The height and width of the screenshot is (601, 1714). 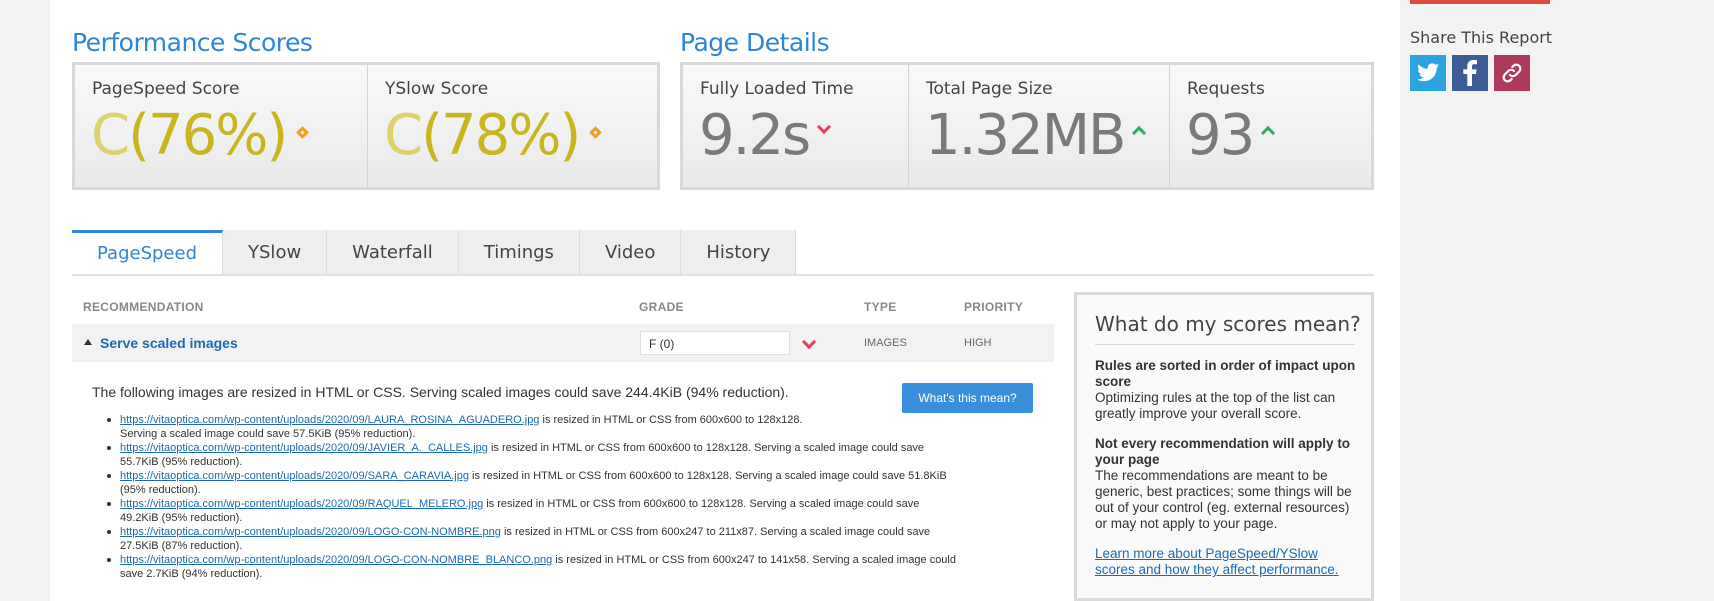 What do you see at coordinates (169, 343) in the screenshot?
I see `recommendation-name: Serve scaled images` at bounding box center [169, 343].